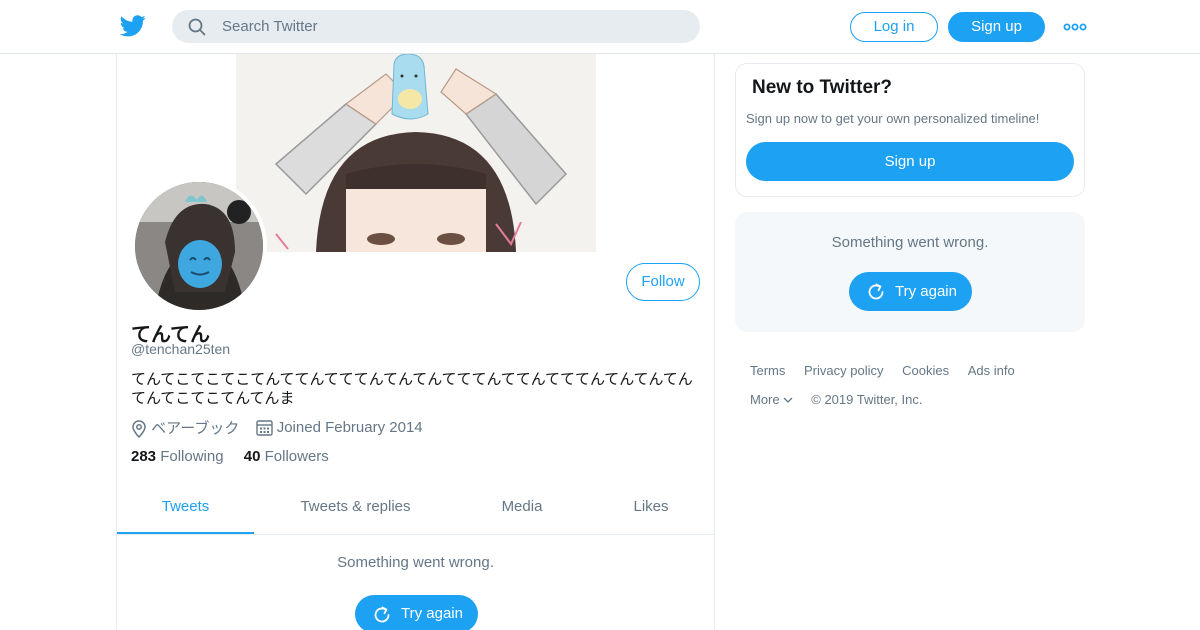 Image resolution: width=1200 pixels, height=630 pixels. I want to click on avatar-photo, so click(199, 246).